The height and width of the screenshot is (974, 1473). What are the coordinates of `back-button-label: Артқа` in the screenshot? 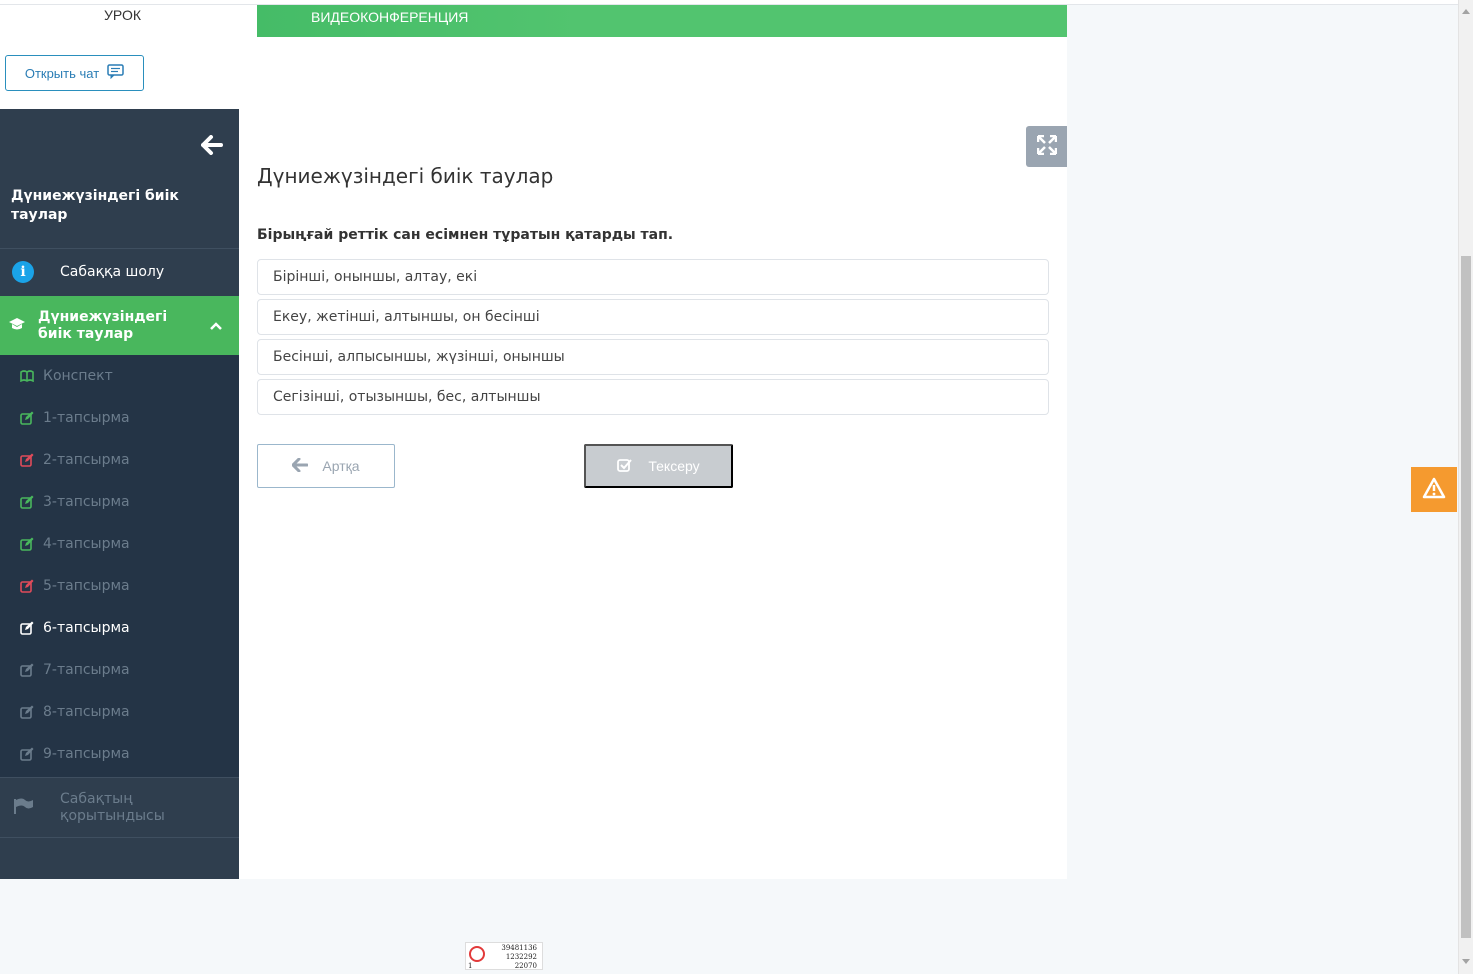 It's located at (341, 466).